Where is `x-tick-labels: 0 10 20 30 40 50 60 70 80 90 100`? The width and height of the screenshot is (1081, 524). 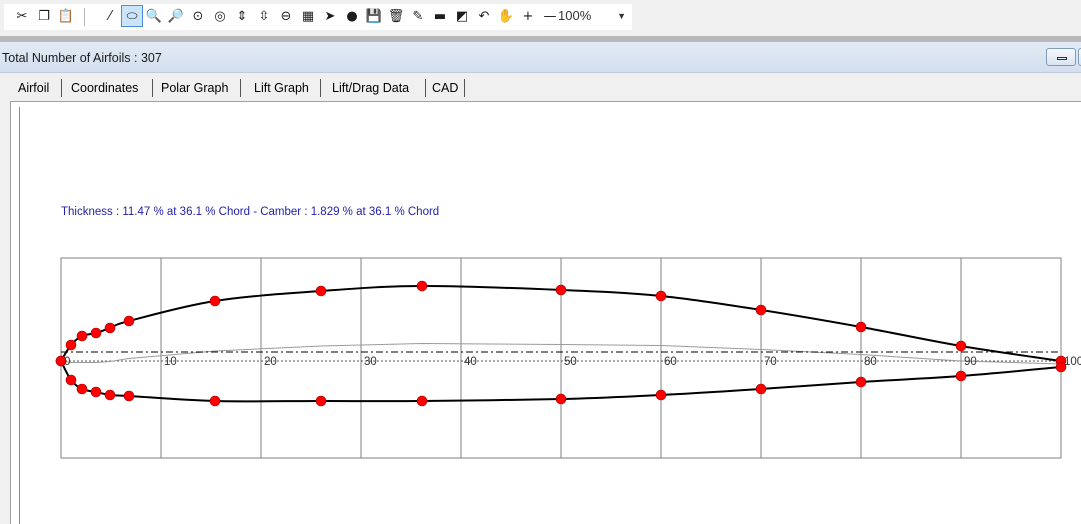 x-tick-labels: 0 10 20 30 40 50 60 70 80 90 100 is located at coordinates (572, 362).